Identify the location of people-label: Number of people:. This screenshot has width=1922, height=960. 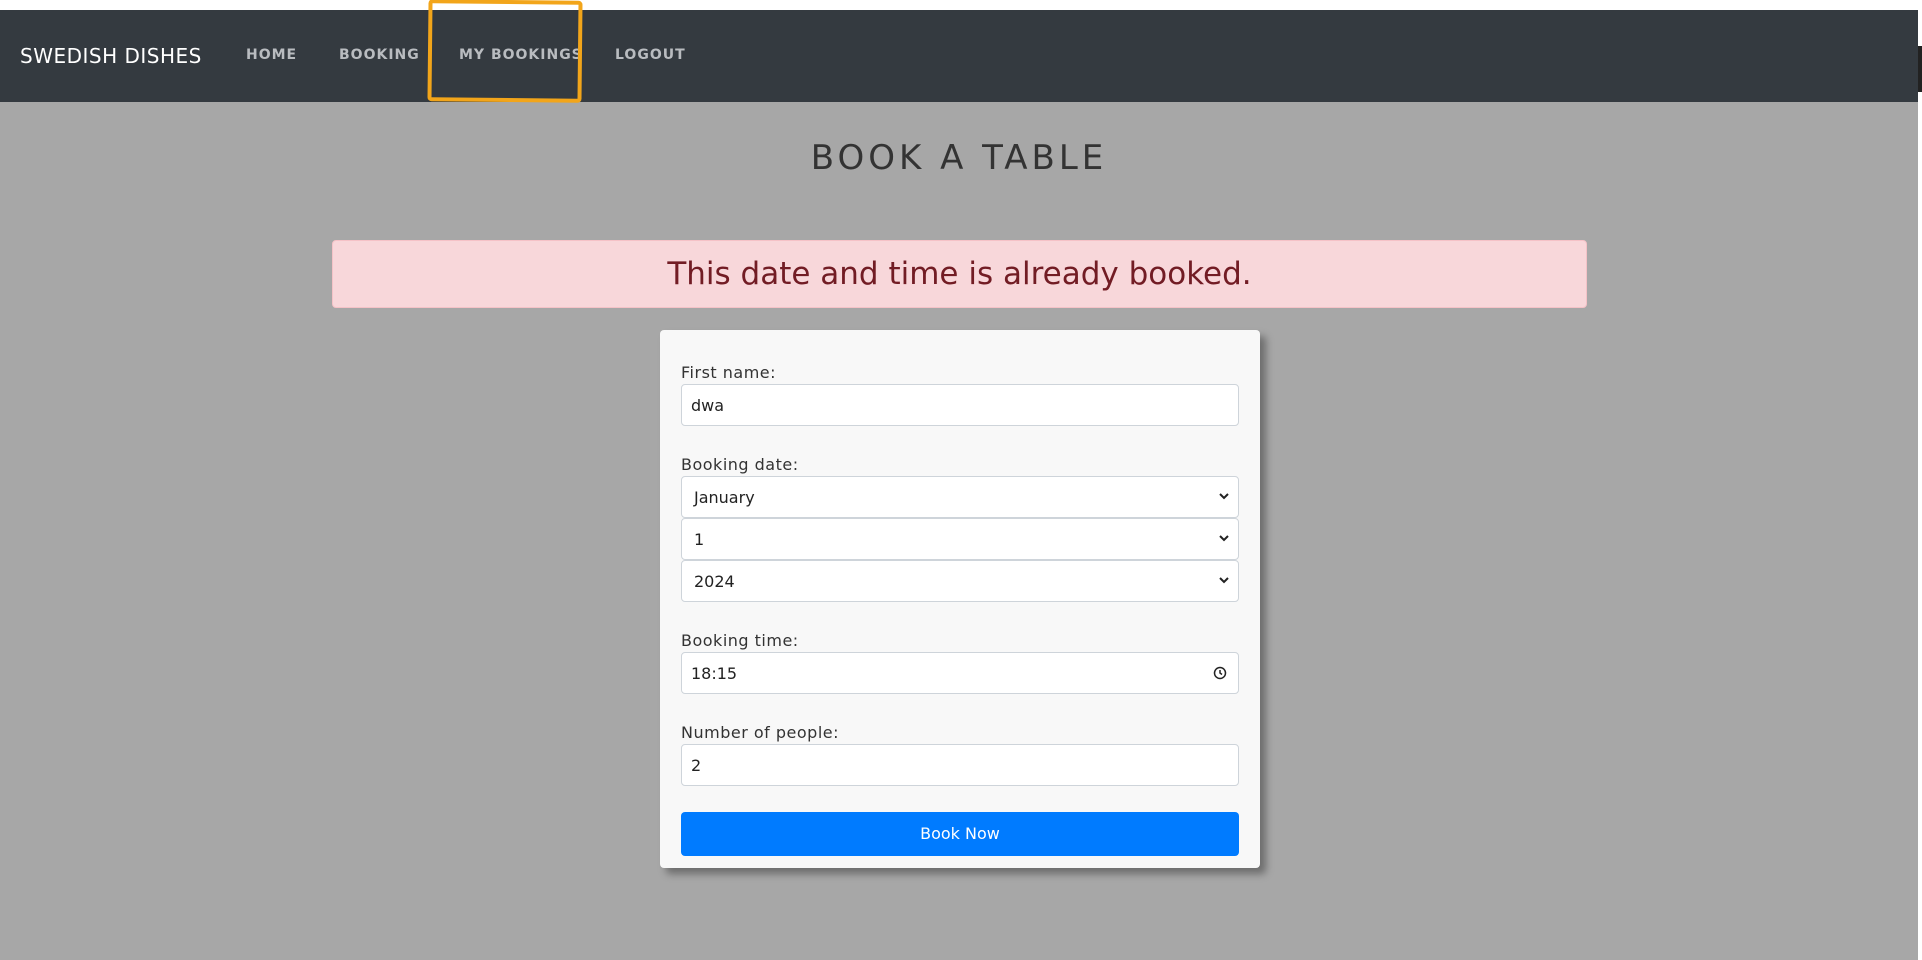
(760, 732).